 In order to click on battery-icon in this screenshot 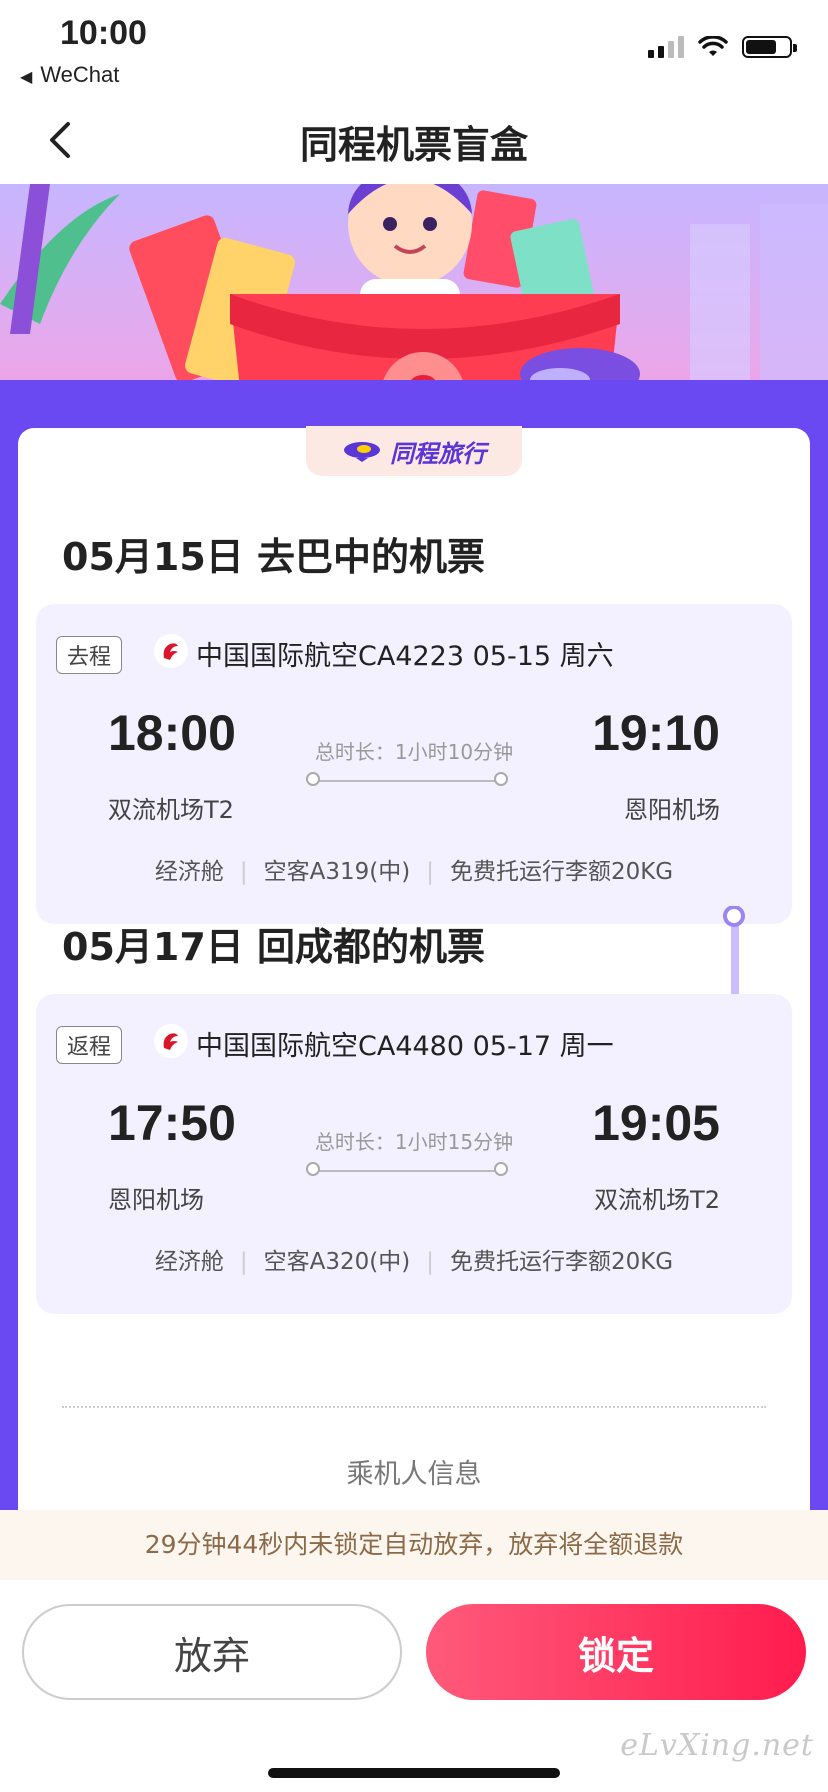, I will do `click(769, 47)`.